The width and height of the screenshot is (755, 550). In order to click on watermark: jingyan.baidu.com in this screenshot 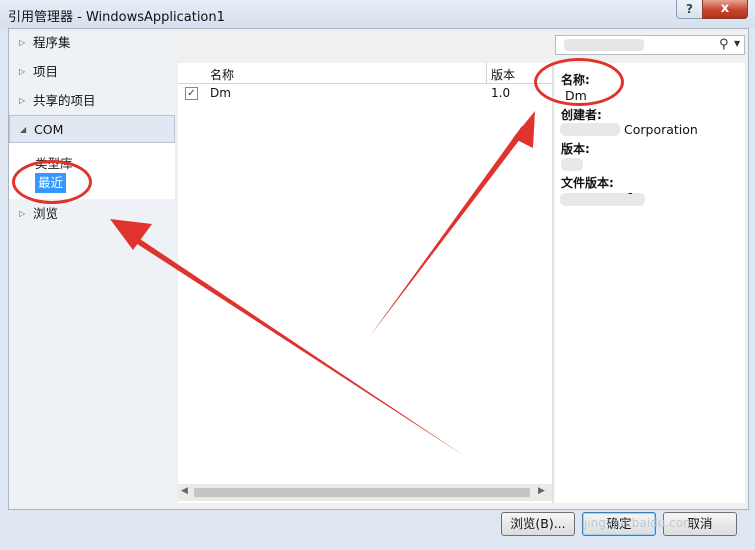, I will do `click(639, 523)`.